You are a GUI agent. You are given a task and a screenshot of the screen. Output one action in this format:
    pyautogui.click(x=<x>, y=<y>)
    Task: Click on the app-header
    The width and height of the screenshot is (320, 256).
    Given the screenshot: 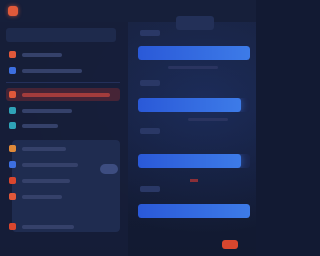 What is the action you would take?
    pyautogui.click(x=128, y=11)
    